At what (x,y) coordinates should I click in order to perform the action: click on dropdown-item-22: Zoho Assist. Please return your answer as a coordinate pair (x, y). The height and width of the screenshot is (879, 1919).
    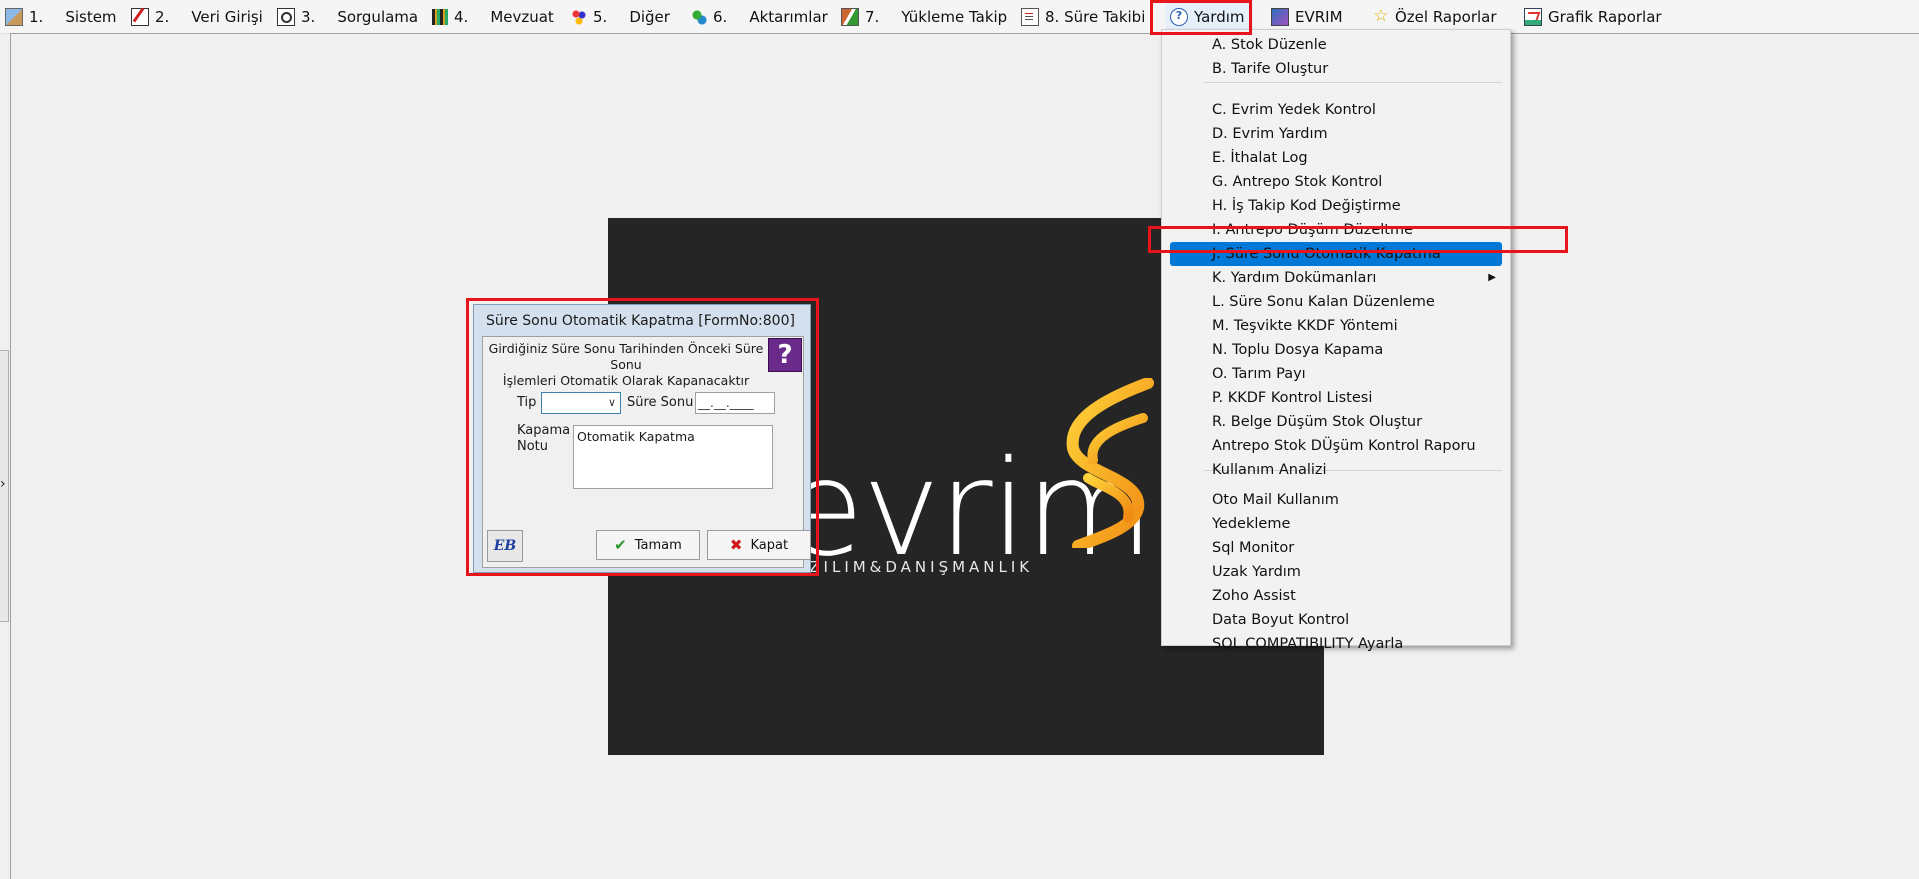
    Looking at the image, I should click on (1336, 596).